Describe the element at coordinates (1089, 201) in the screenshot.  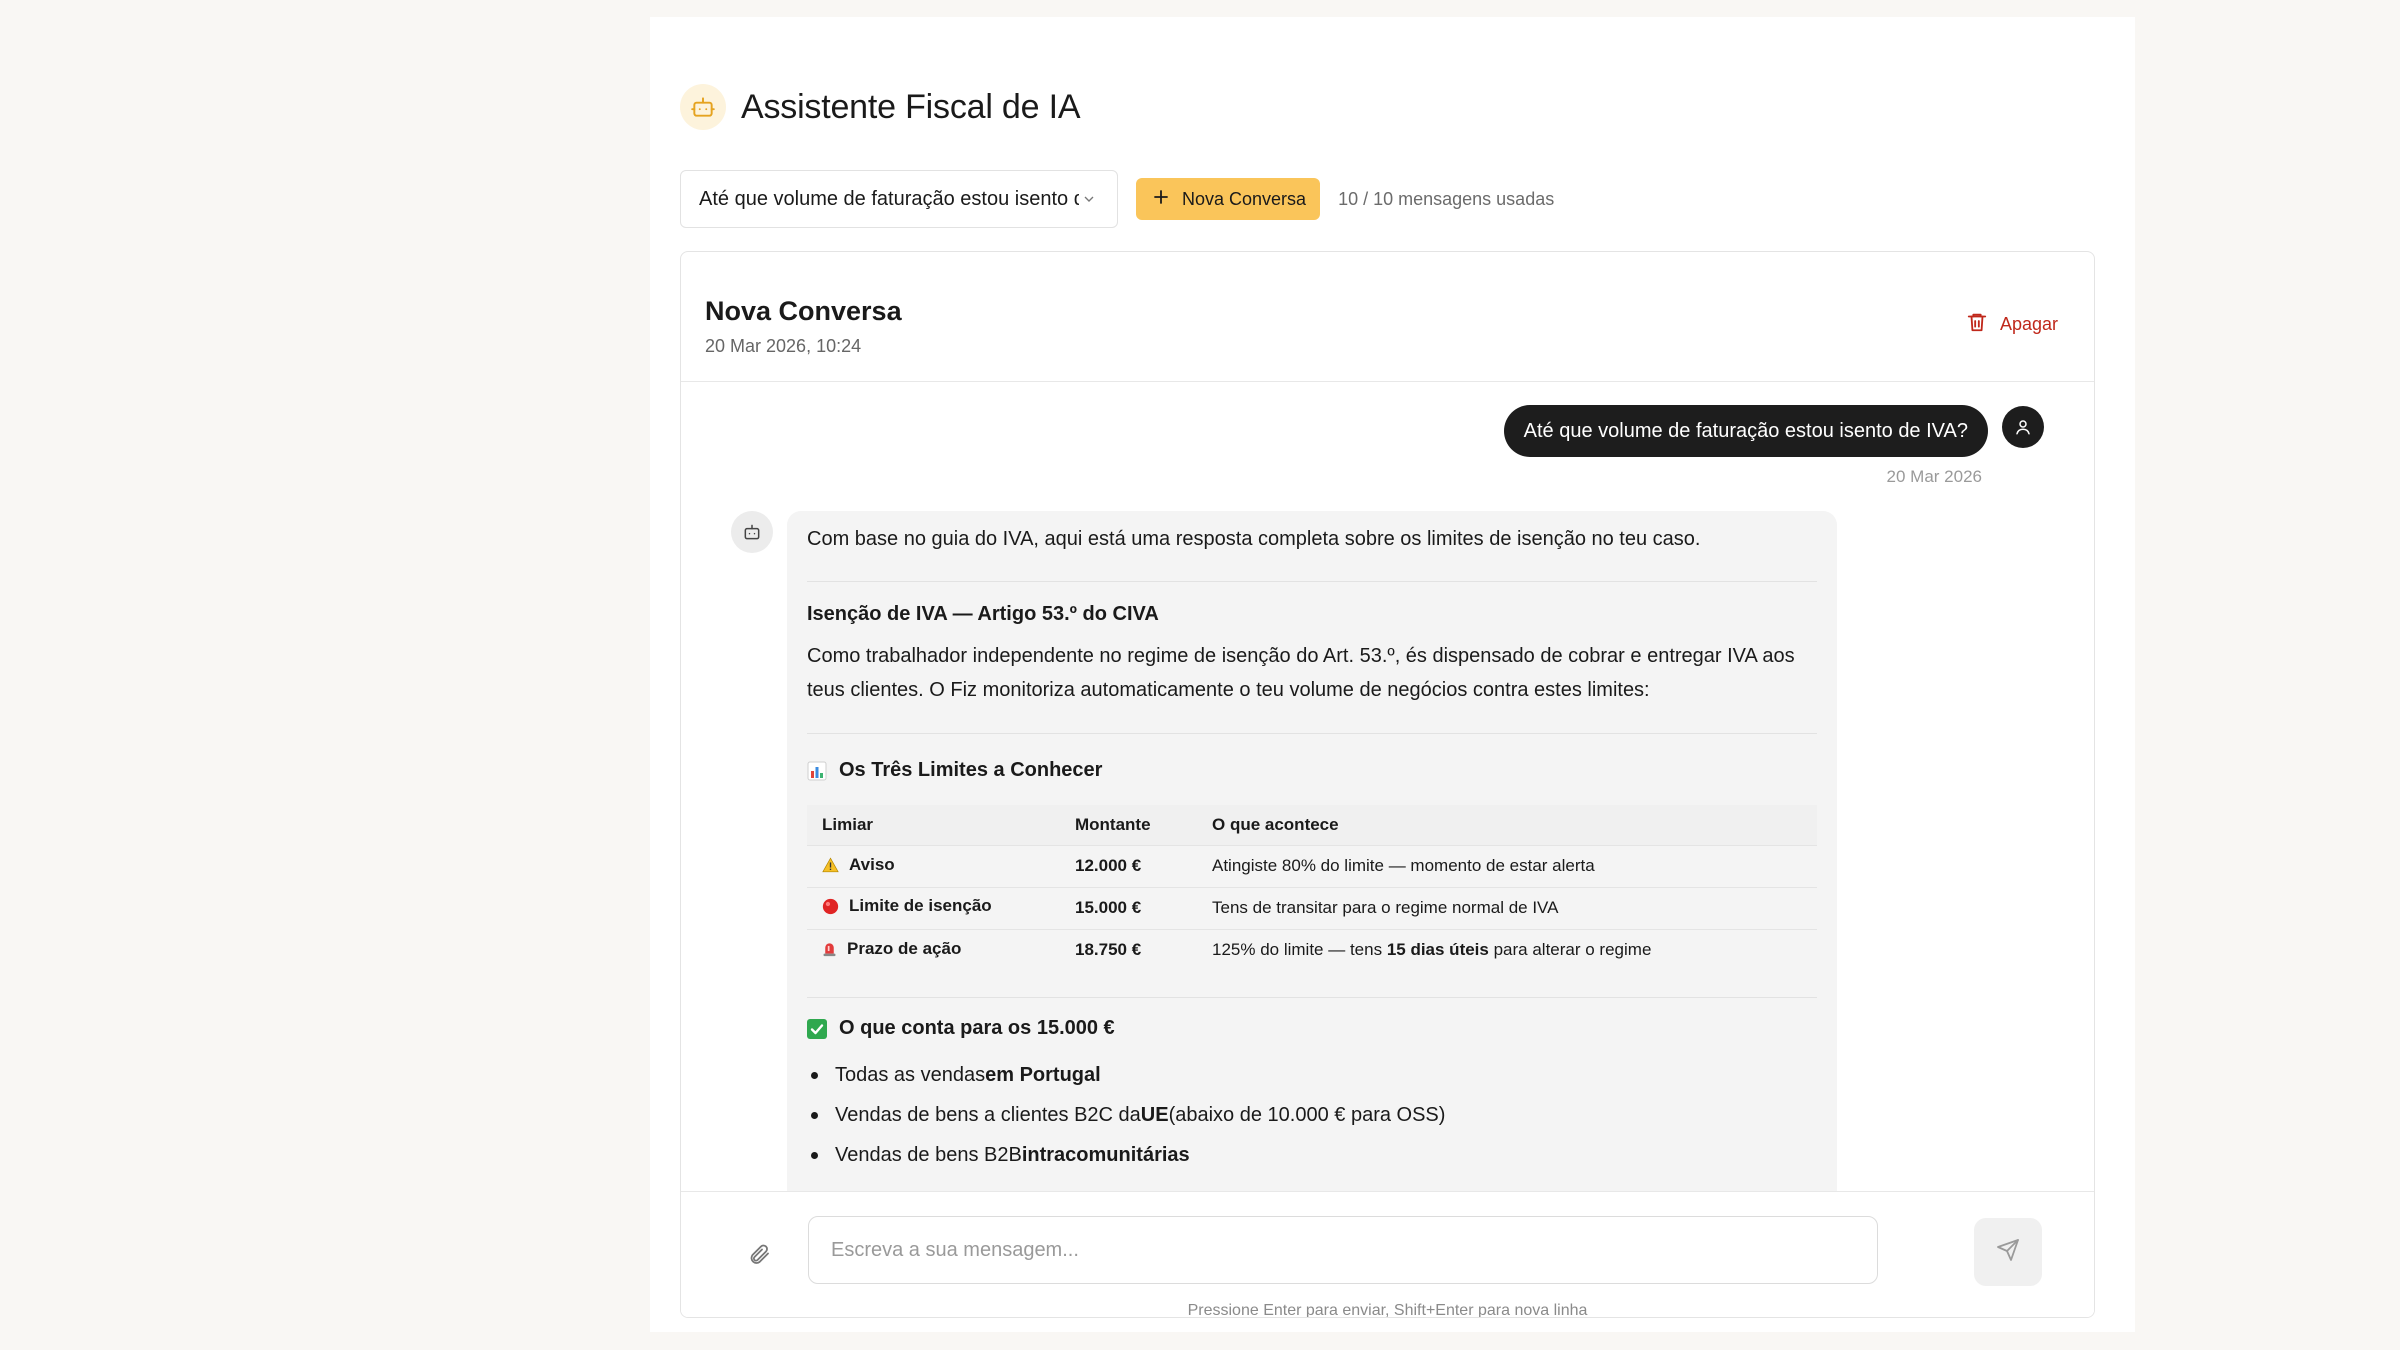
I see `chevron-down-icon` at that location.